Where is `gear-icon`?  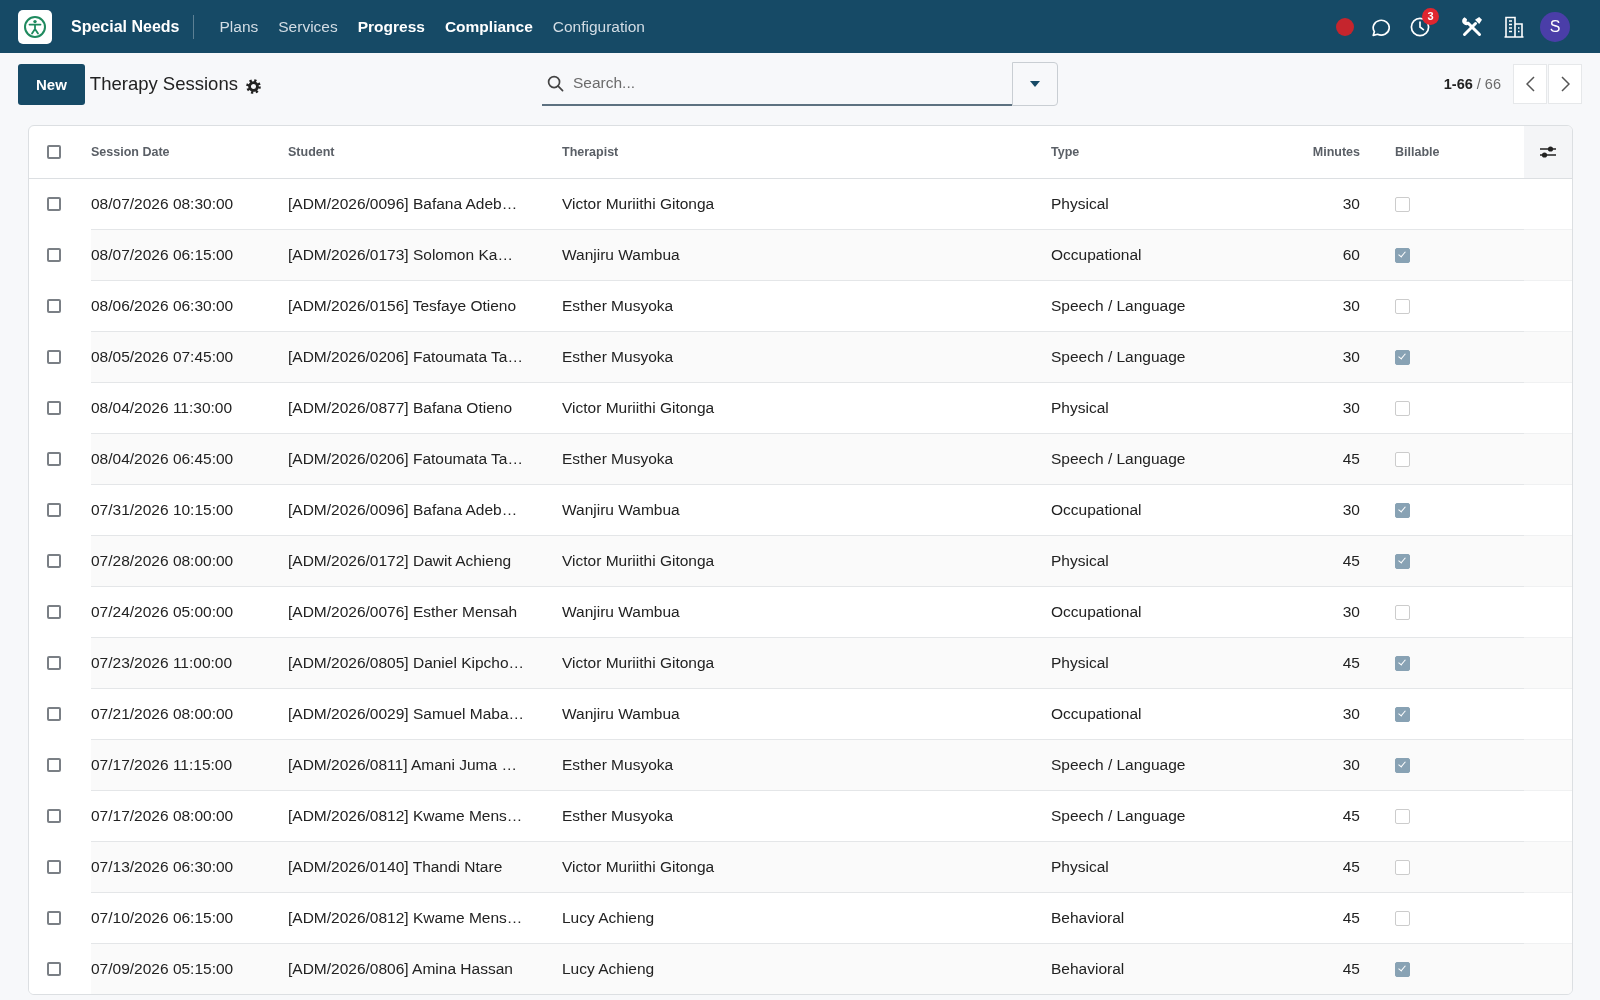 gear-icon is located at coordinates (253, 86).